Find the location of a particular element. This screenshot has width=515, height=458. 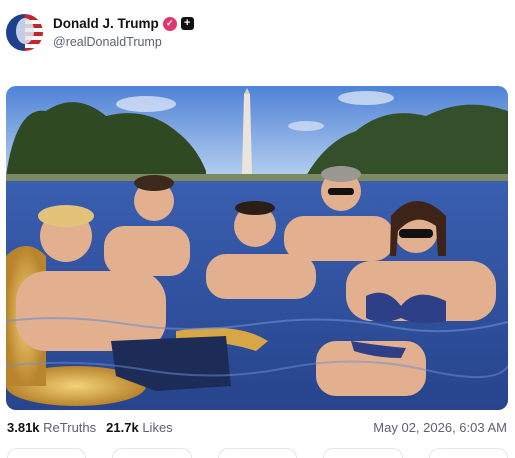

display-name: Donald J. Trump is located at coordinates (106, 23).